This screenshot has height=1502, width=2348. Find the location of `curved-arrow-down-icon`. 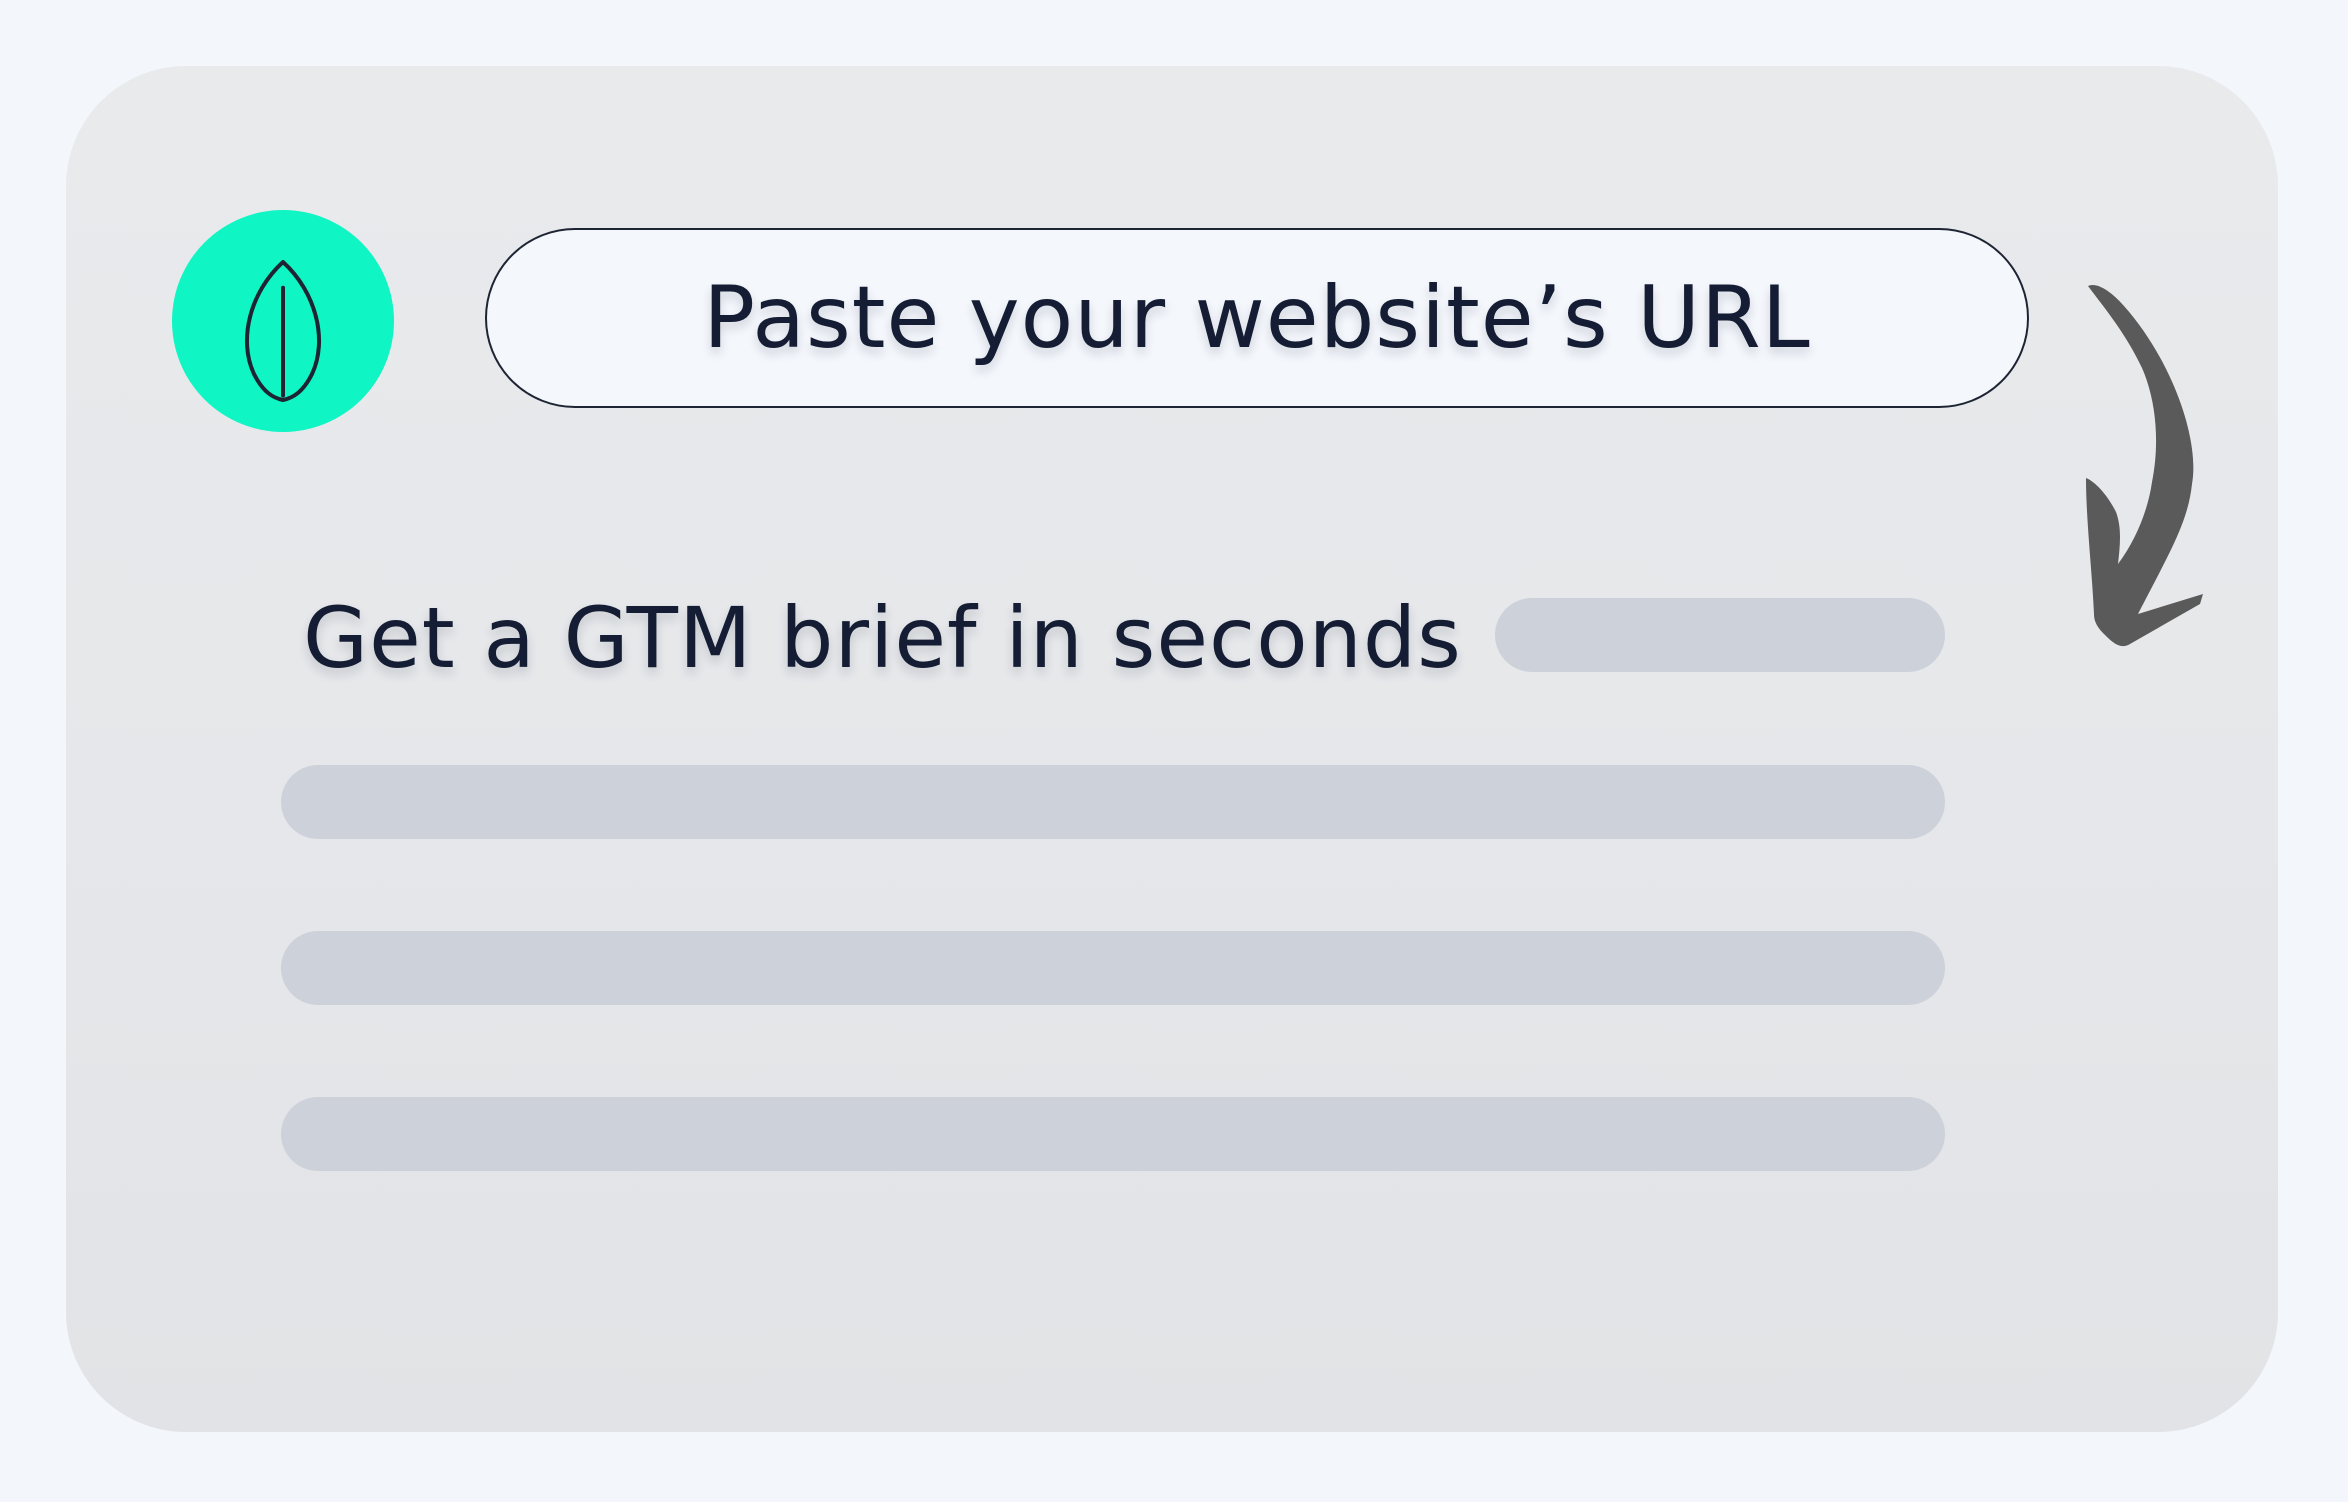

curved-arrow-down-icon is located at coordinates (2144, 465).